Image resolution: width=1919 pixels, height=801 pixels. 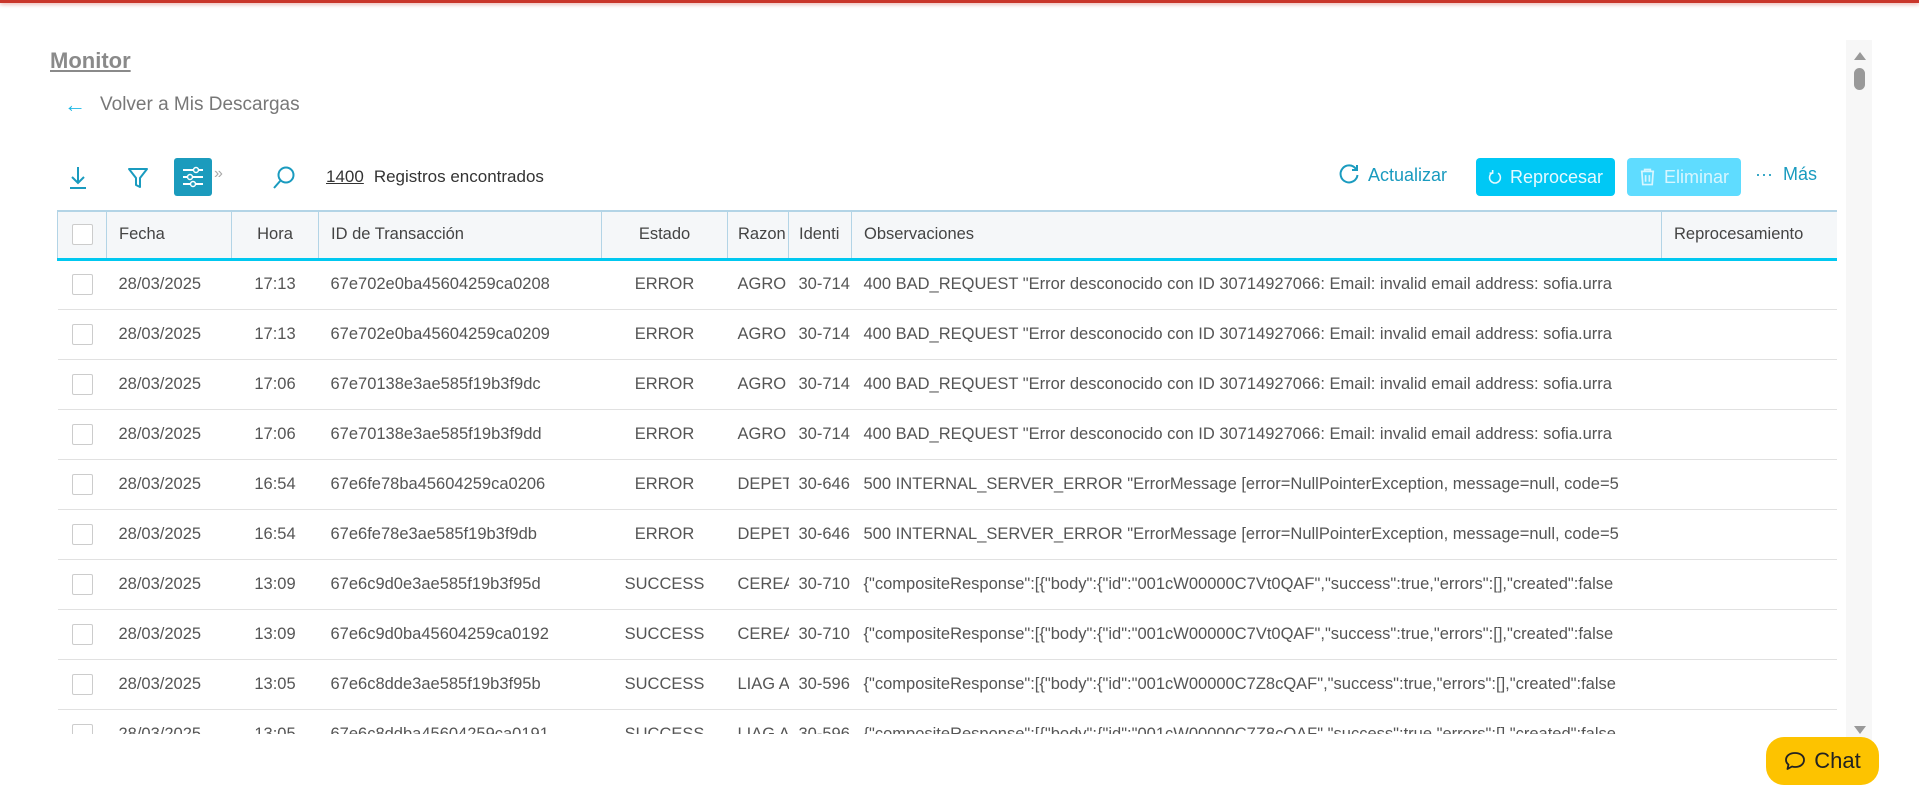 I want to click on cell-id: 67e6c9d0ba45604259ca0192, so click(x=460, y=634).